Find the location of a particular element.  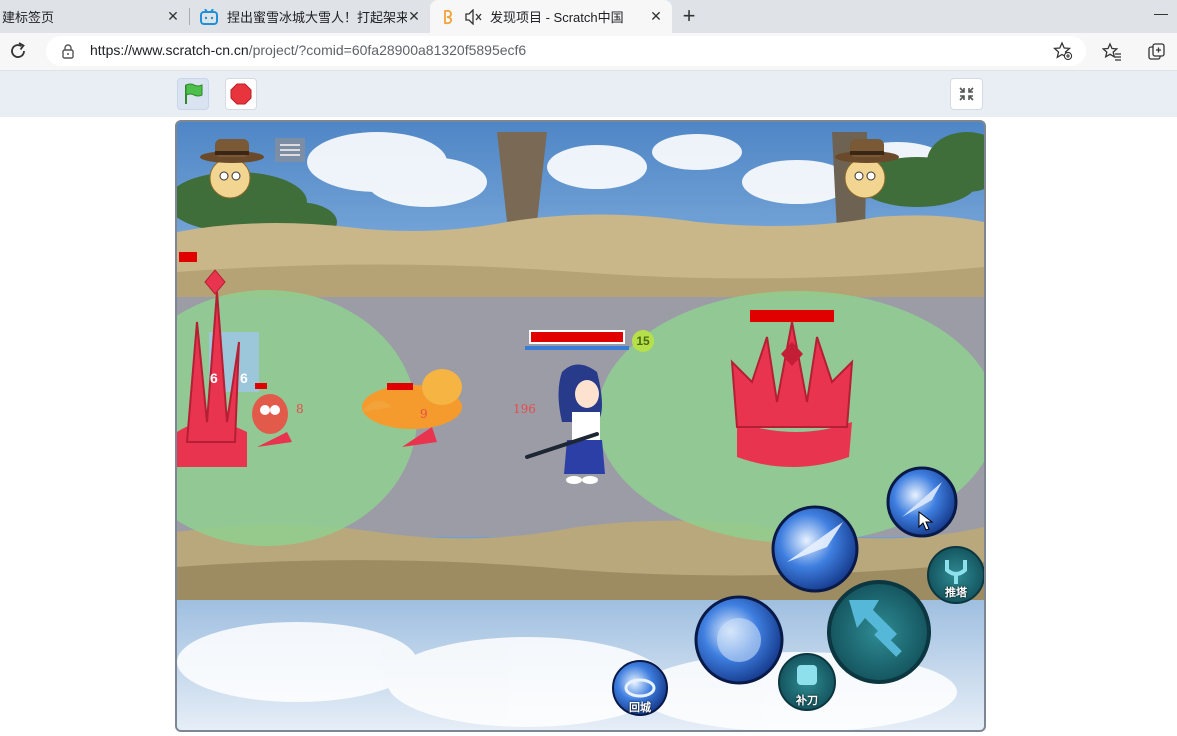

tab-scratch: 发现项目 - Scratch中国 ✕ is located at coordinates (551, 16).